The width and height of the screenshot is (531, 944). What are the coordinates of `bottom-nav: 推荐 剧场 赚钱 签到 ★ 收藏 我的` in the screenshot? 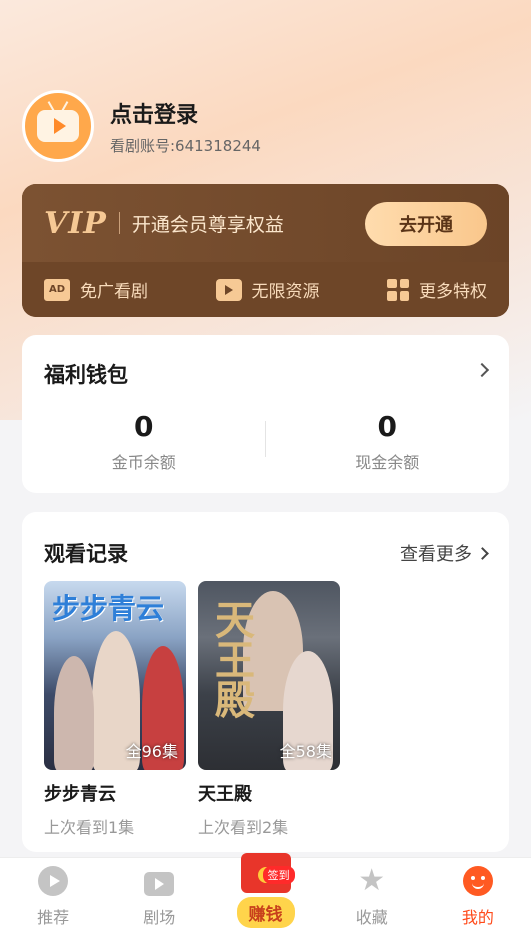 It's located at (265, 898).